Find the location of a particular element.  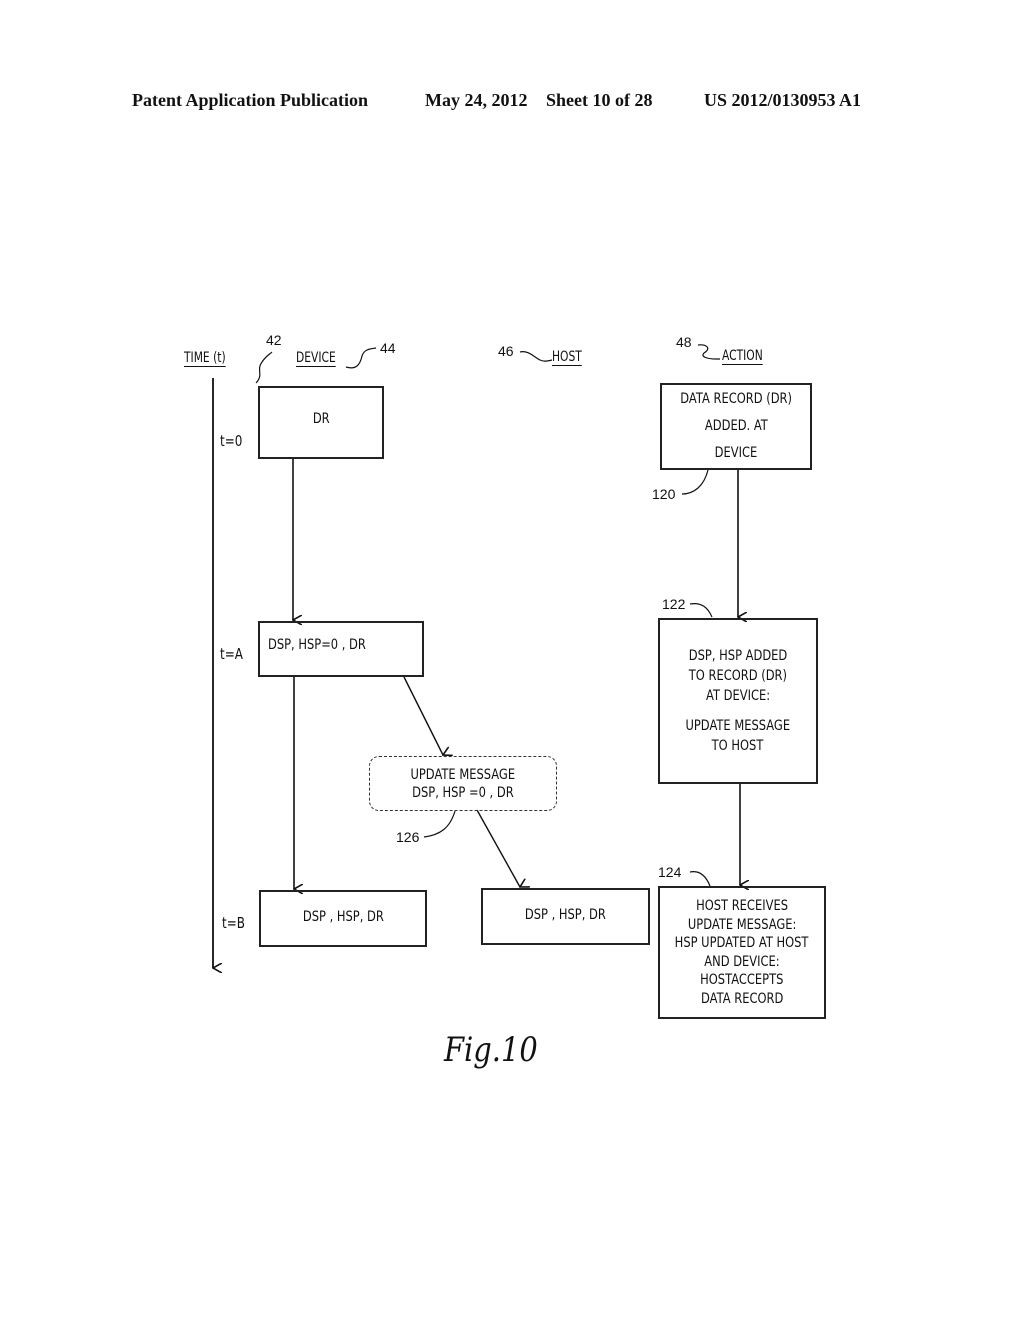

action-120-line-1: DATA RECORD (DR) is located at coordinates (736, 399).